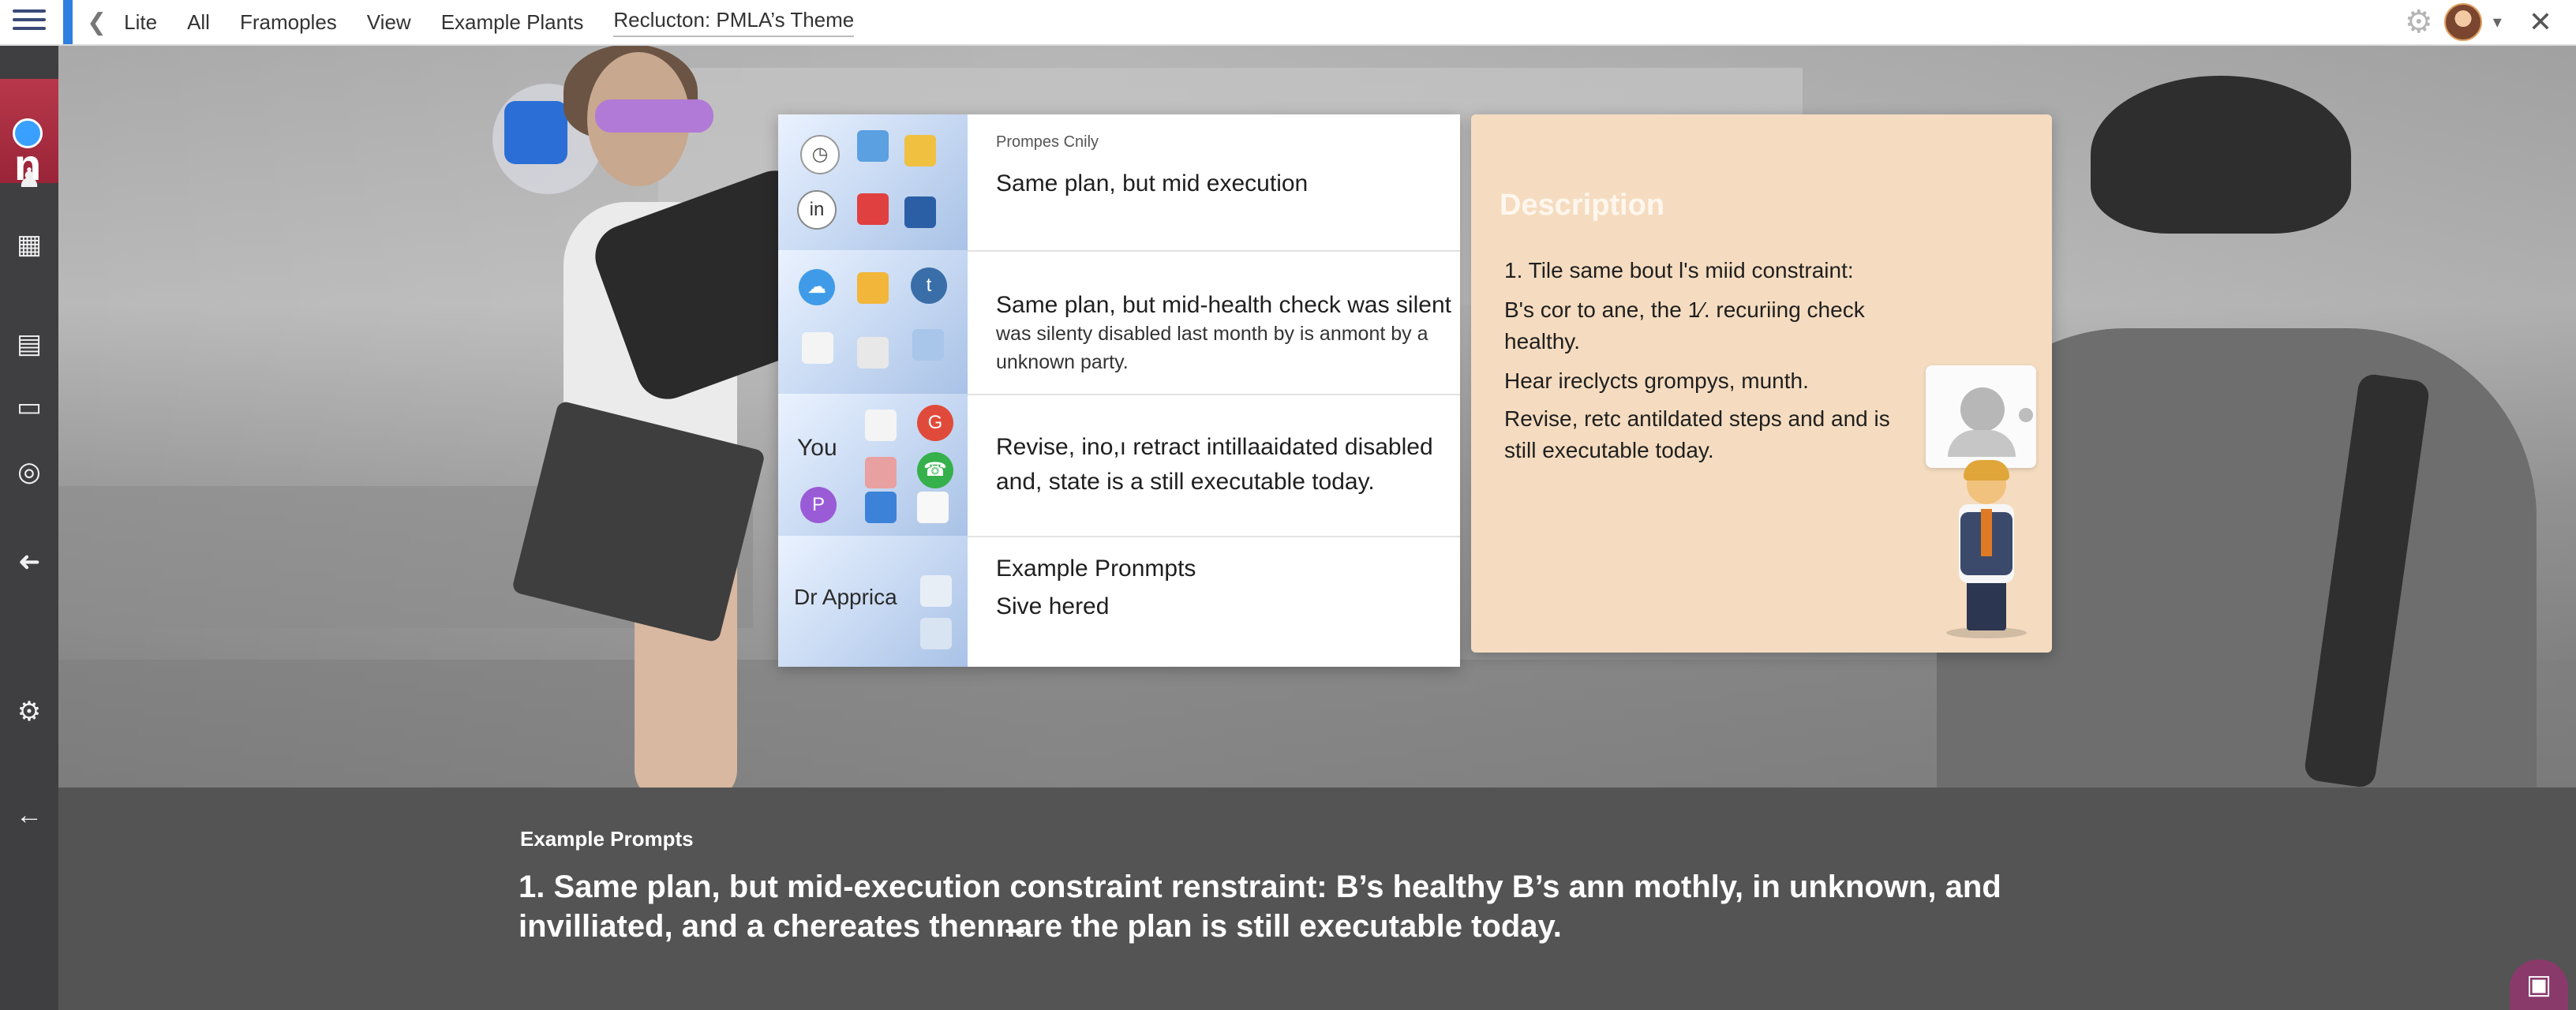  Describe the element at coordinates (881, 425) in the screenshot. I see `mail-icon` at that location.